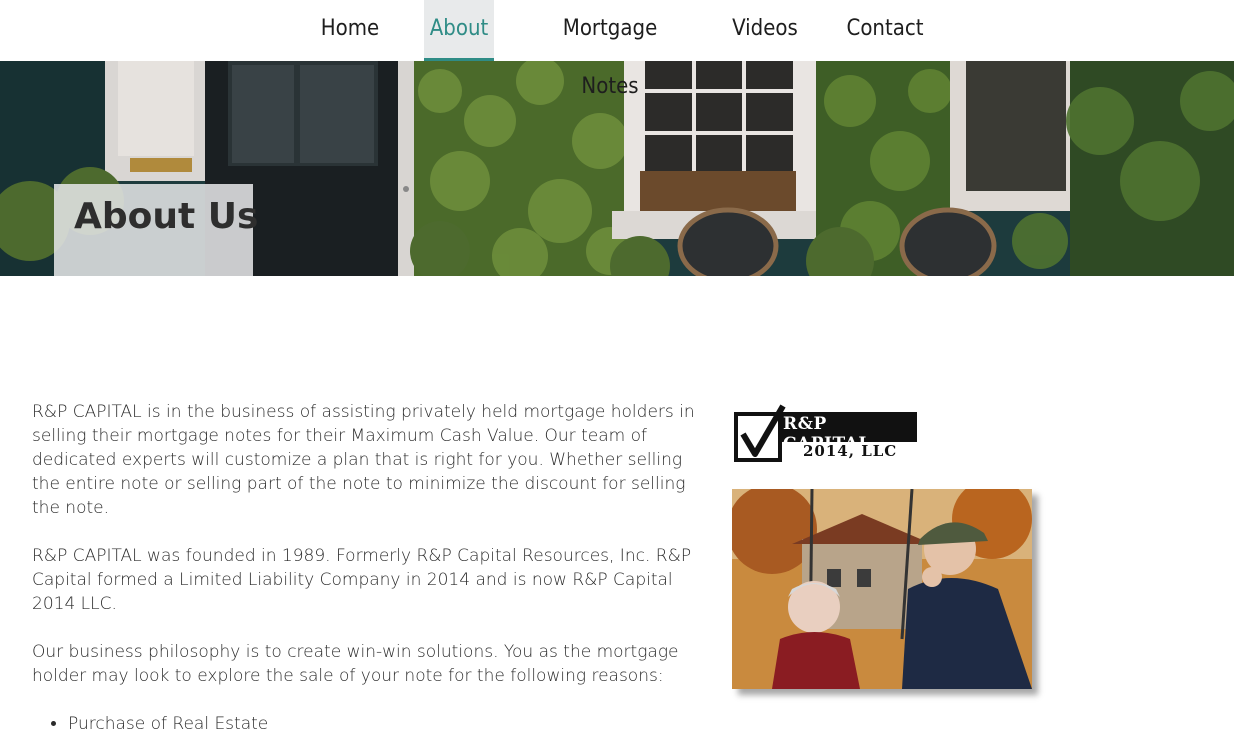 This screenshot has height=736, width=1234. I want to click on nav-item-contact: Contact, so click(885, 29).